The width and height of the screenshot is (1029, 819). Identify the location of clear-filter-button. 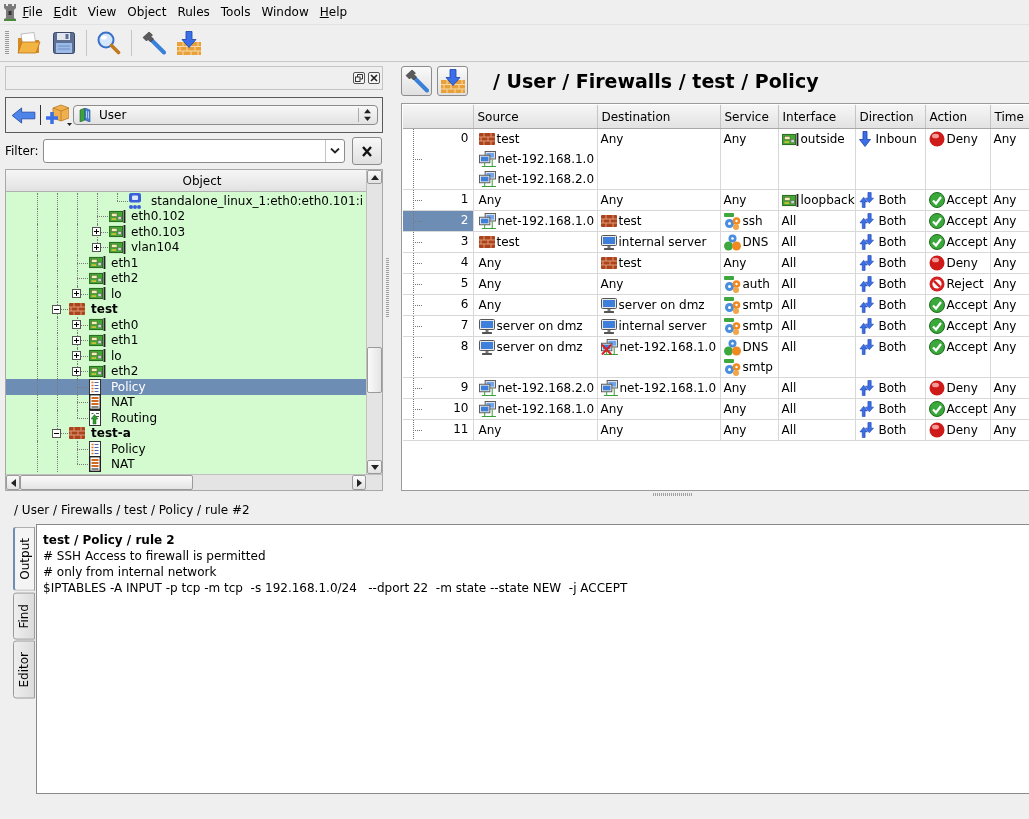
(367, 151).